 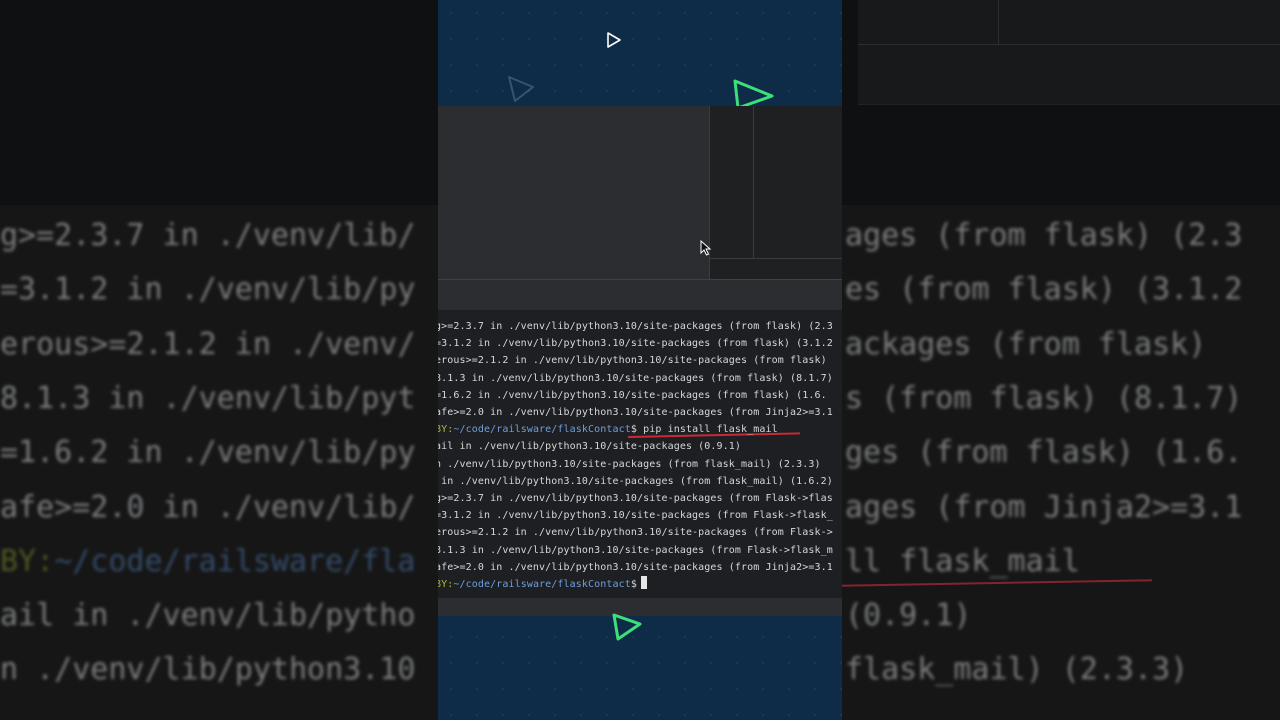 I want to click on green-triangle-icon, so click(x=627, y=627).